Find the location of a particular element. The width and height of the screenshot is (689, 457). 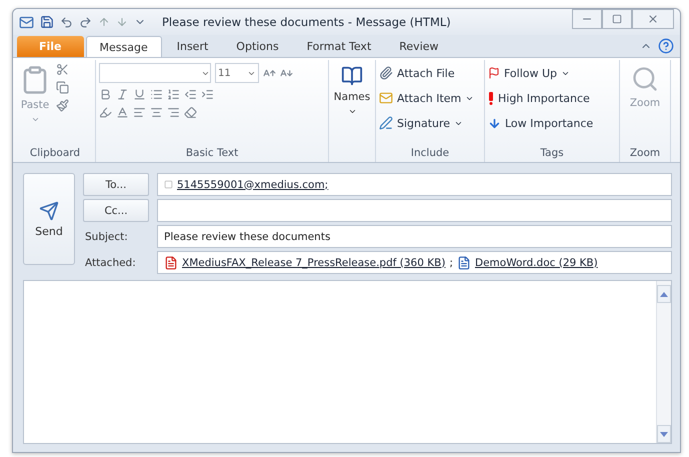

restore-button is located at coordinates (617, 19).